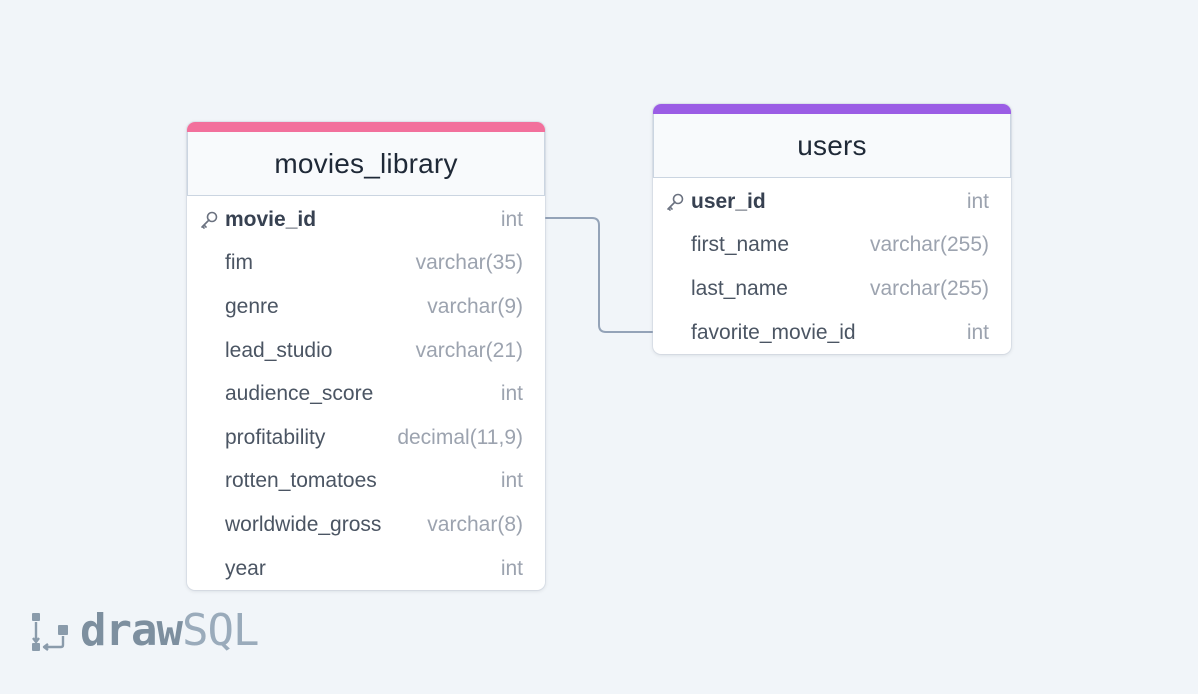  I want to click on column-row-user-id: user_id int, so click(832, 202).